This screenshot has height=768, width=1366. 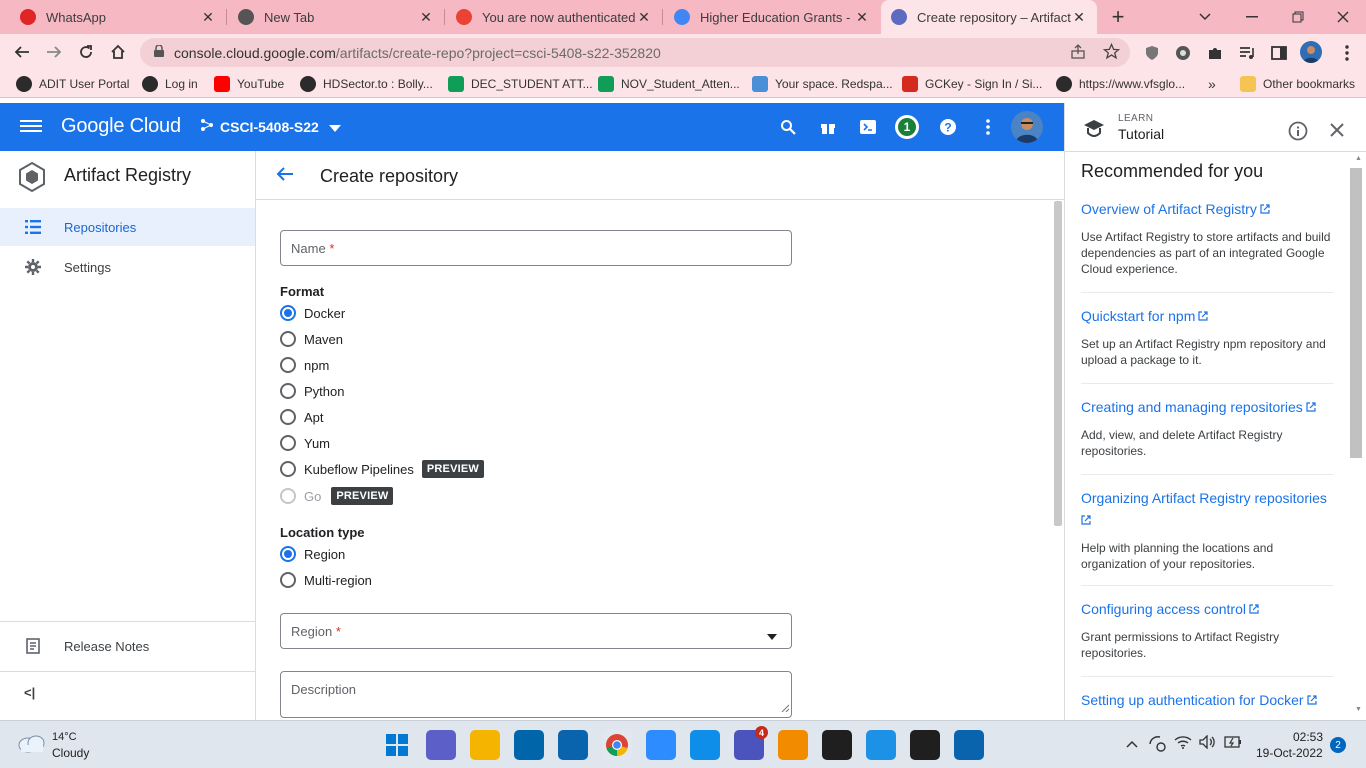 I want to click on taskbar-chrome-icon, so click(x=617, y=745).